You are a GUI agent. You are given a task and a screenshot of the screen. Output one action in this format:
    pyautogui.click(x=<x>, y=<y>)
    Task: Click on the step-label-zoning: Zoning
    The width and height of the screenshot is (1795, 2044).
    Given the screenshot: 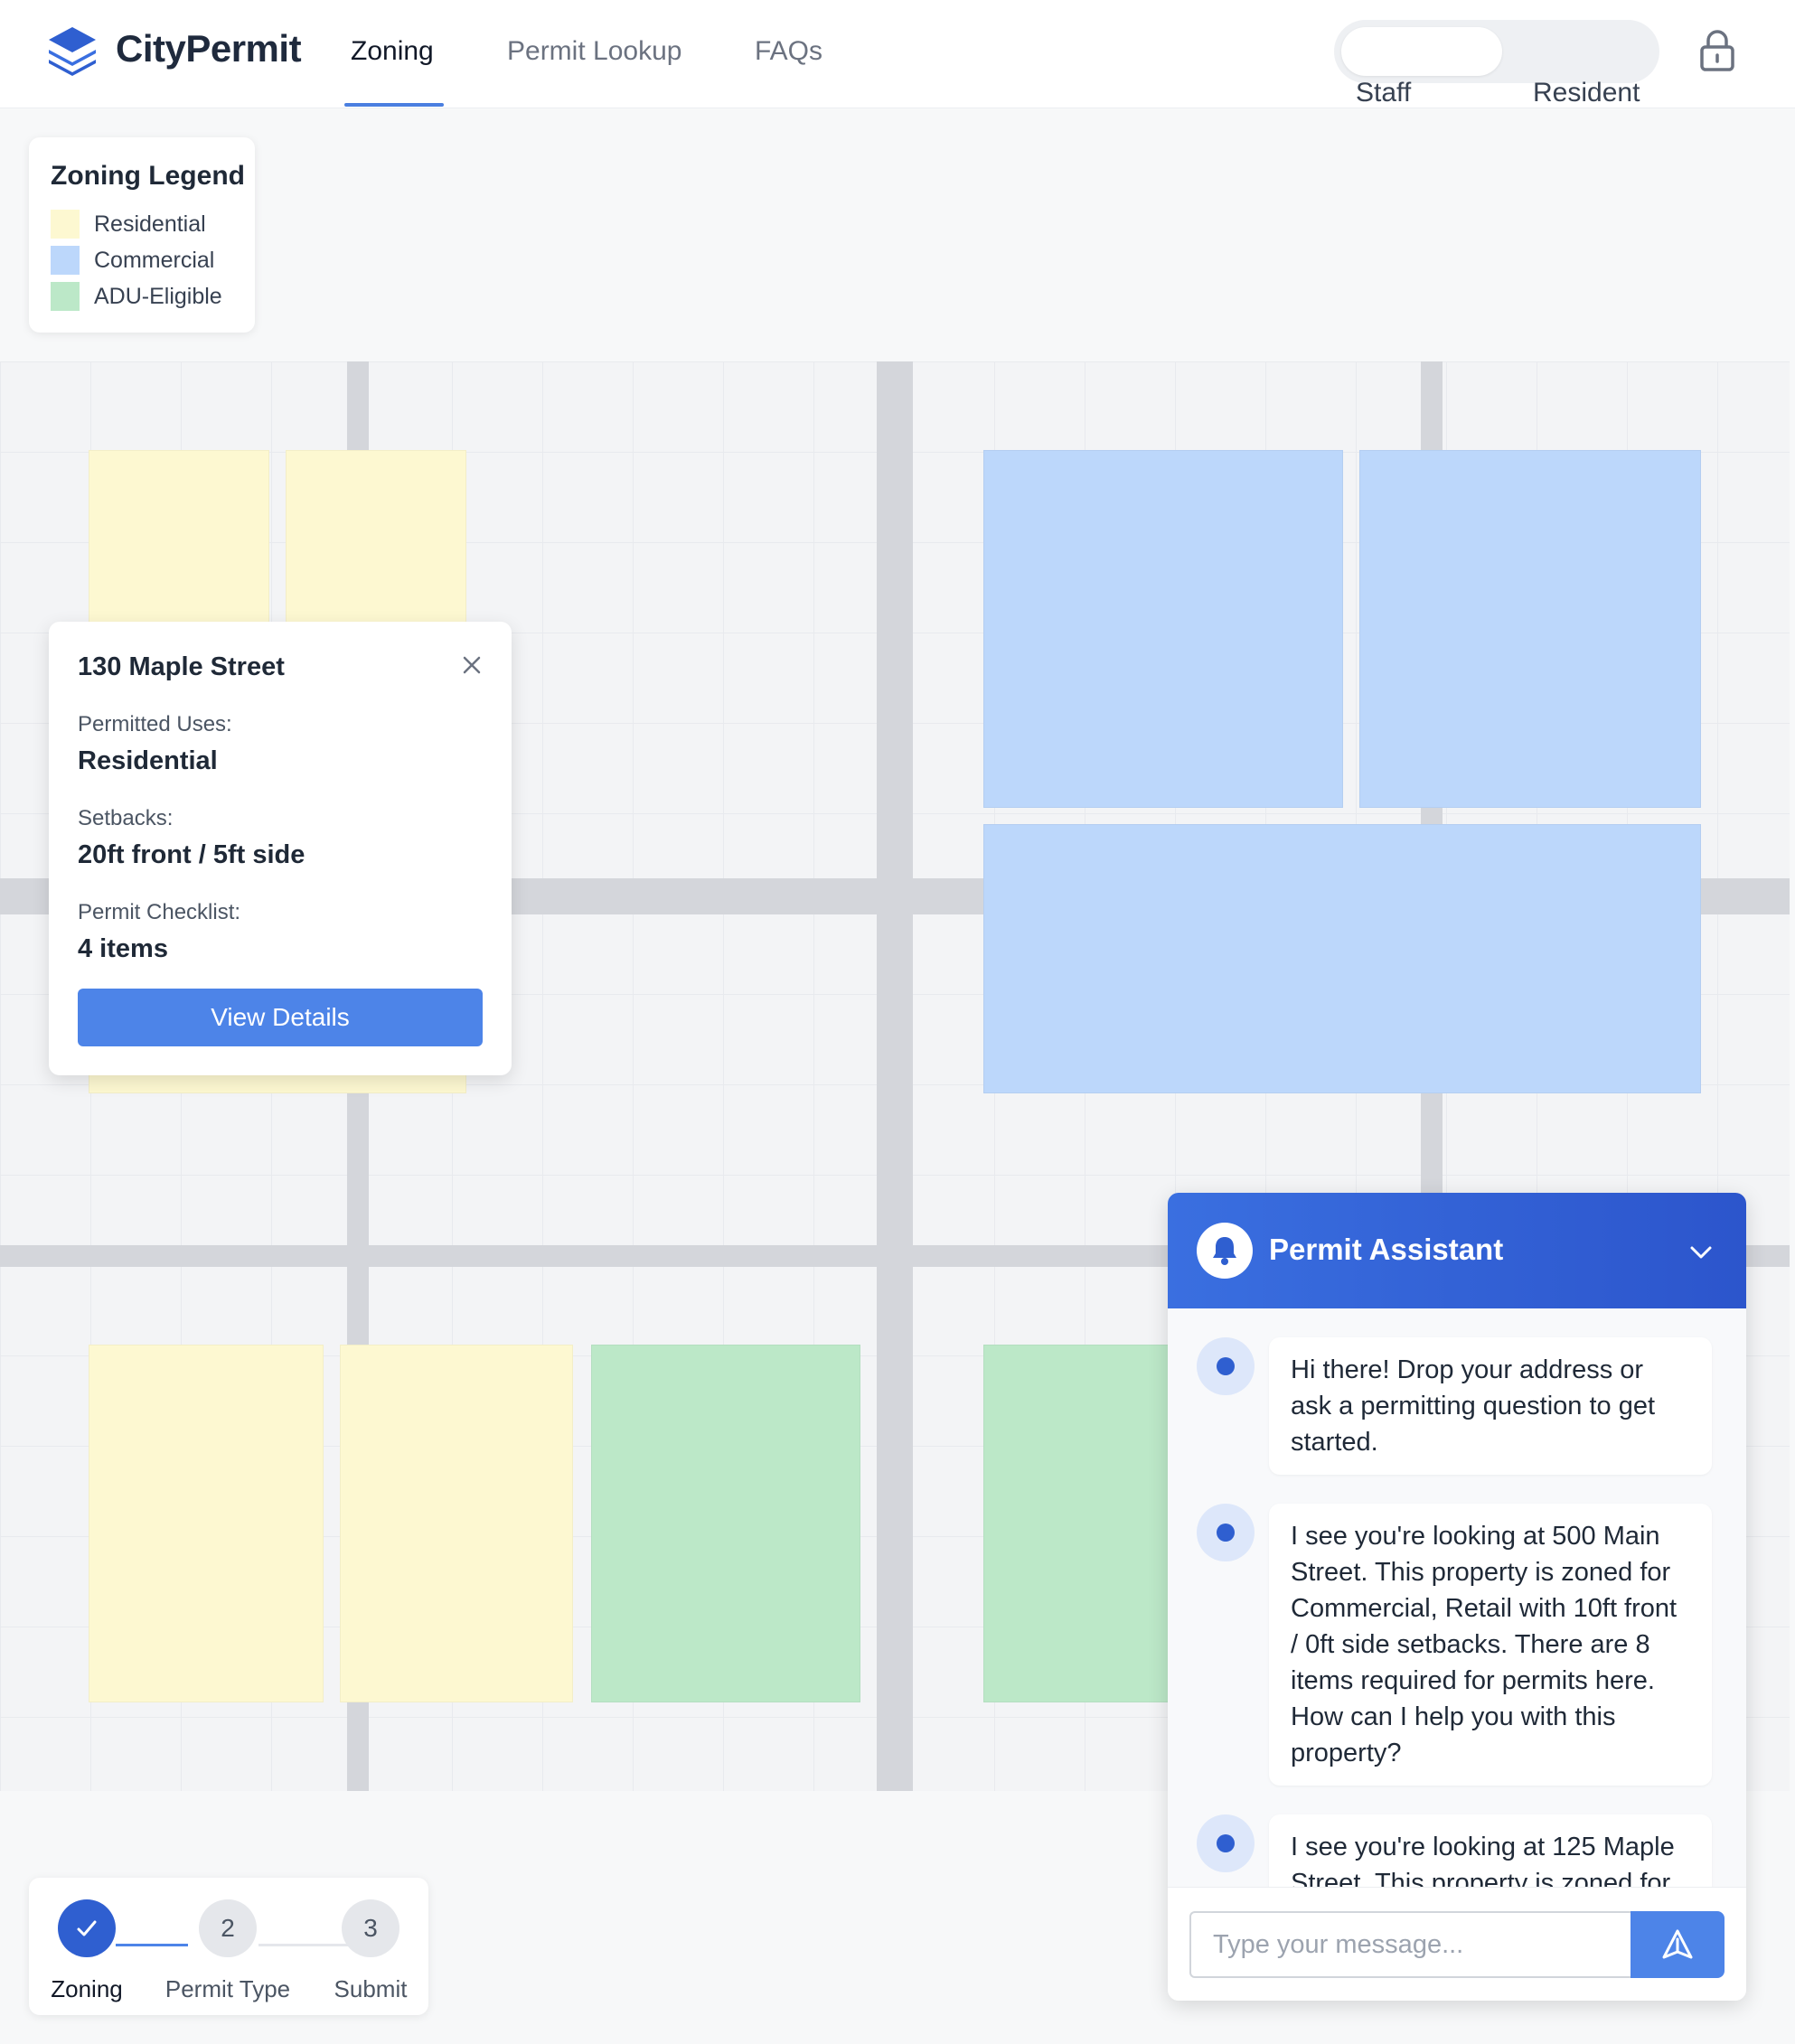 What is the action you would take?
    pyautogui.click(x=87, y=1989)
    